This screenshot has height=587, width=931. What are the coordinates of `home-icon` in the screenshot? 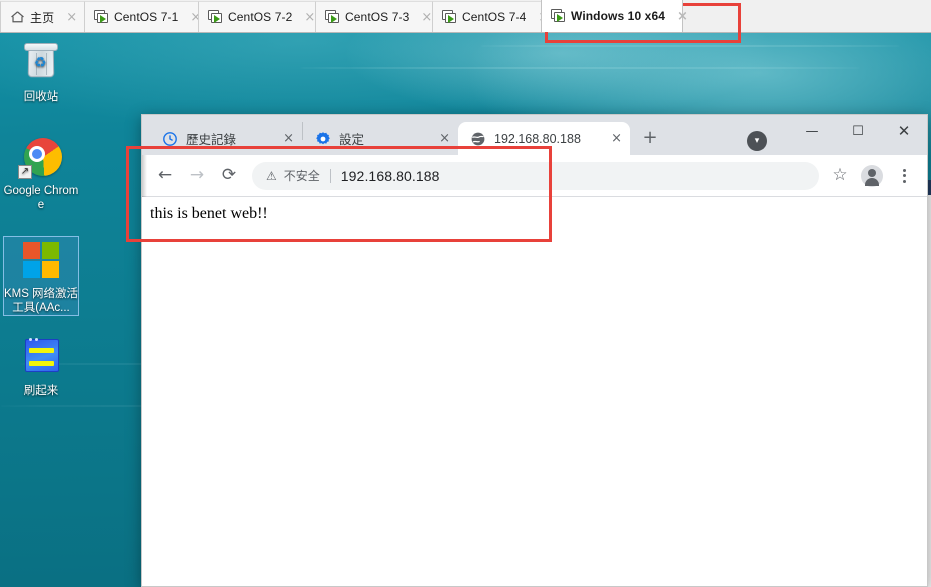 It's located at (17, 17).